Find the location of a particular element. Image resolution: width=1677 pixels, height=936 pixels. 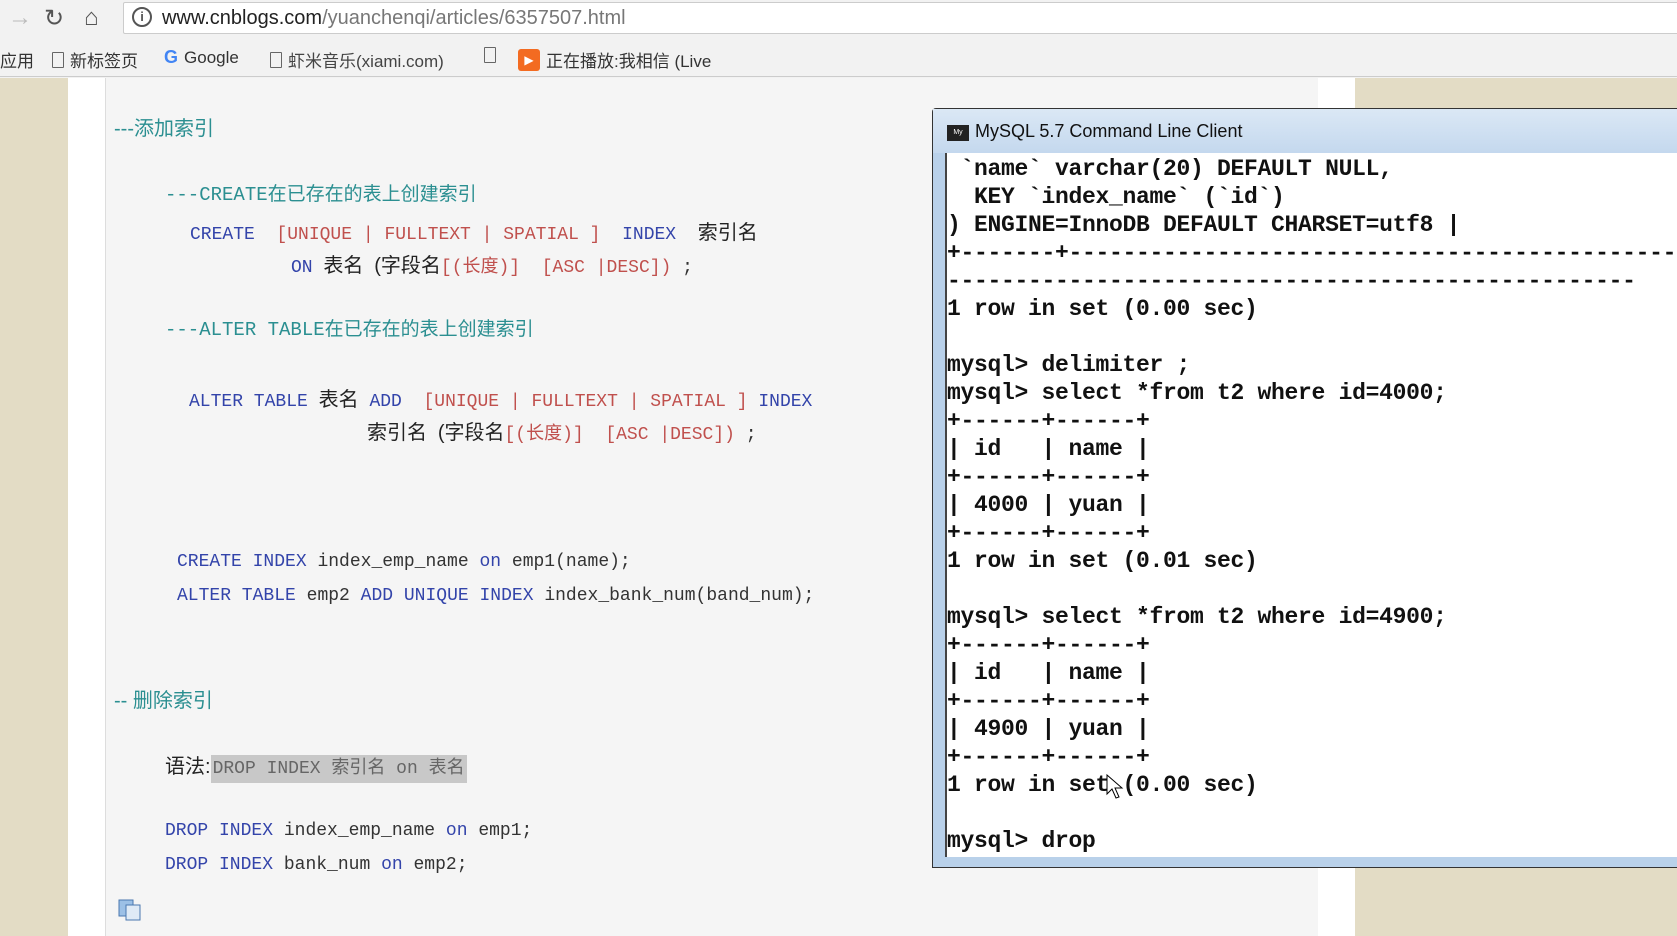

bookmark-google: G Google is located at coordinates (201, 57).